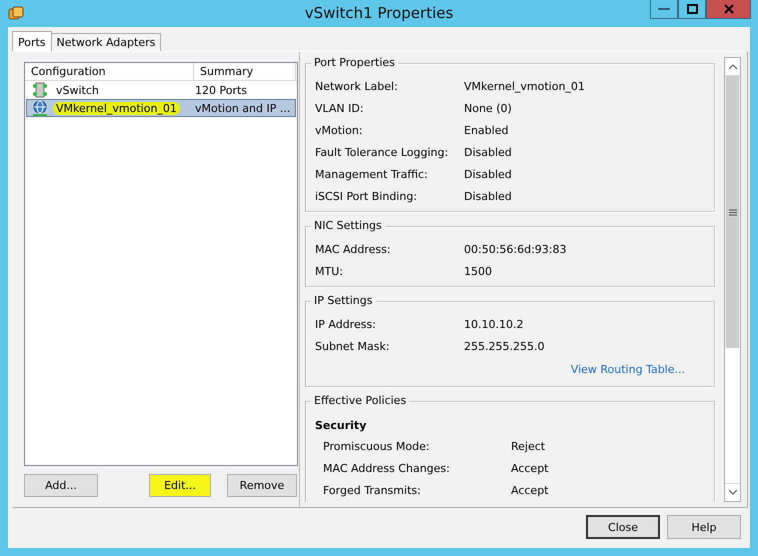 This screenshot has height=556, width=758. I want to click on property-label: MAC Address Changes:, so click(386, 468).